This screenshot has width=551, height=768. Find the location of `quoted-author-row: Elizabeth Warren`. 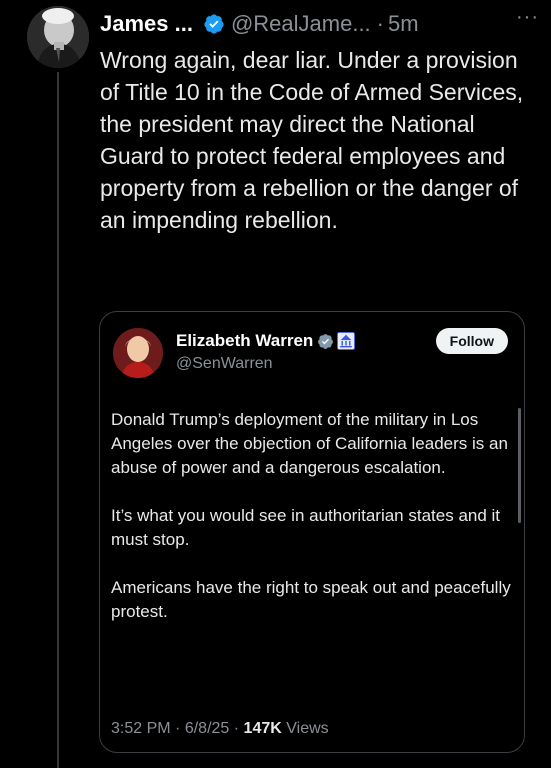

quoted-author-row: Elizabeth Warren is located at coordinates (266, 341).